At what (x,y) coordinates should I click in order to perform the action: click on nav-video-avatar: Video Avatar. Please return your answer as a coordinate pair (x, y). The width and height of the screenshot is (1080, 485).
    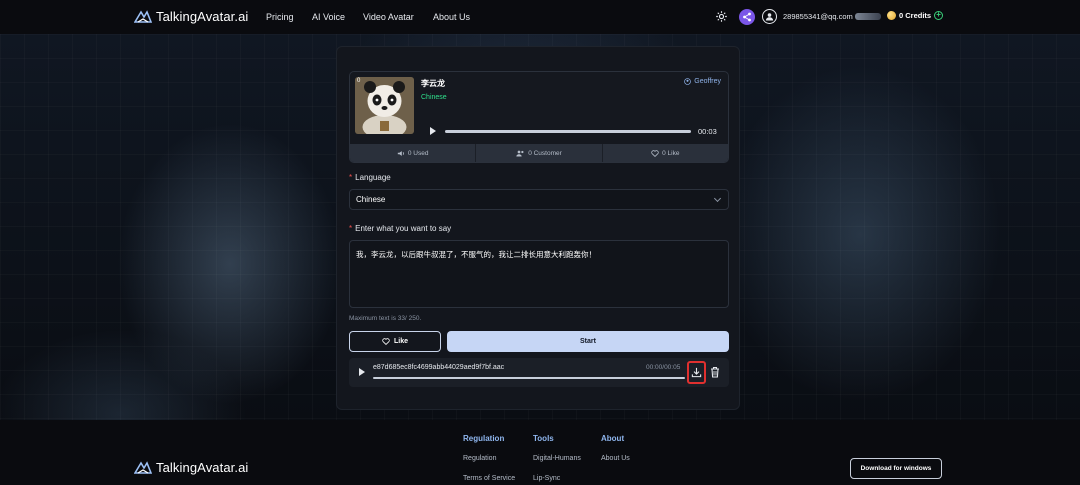
    Looking at the image, I should click on (388, 17).